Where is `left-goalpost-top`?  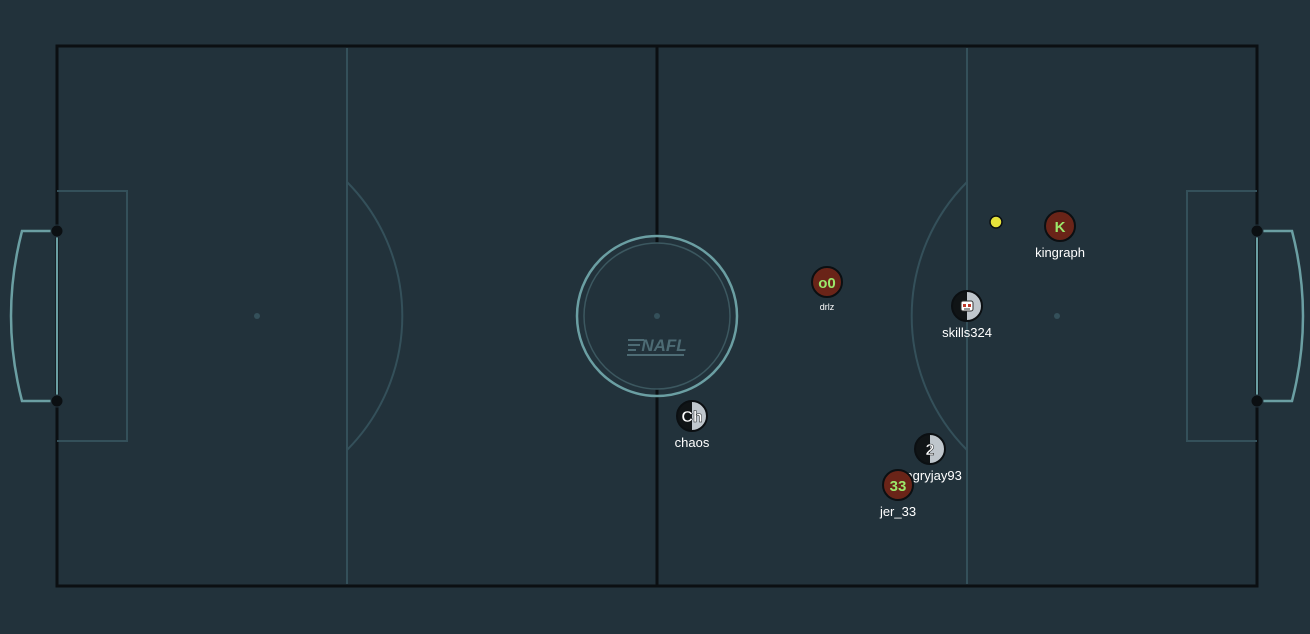
left-goalpost-top is located at coordinates (57, 231).